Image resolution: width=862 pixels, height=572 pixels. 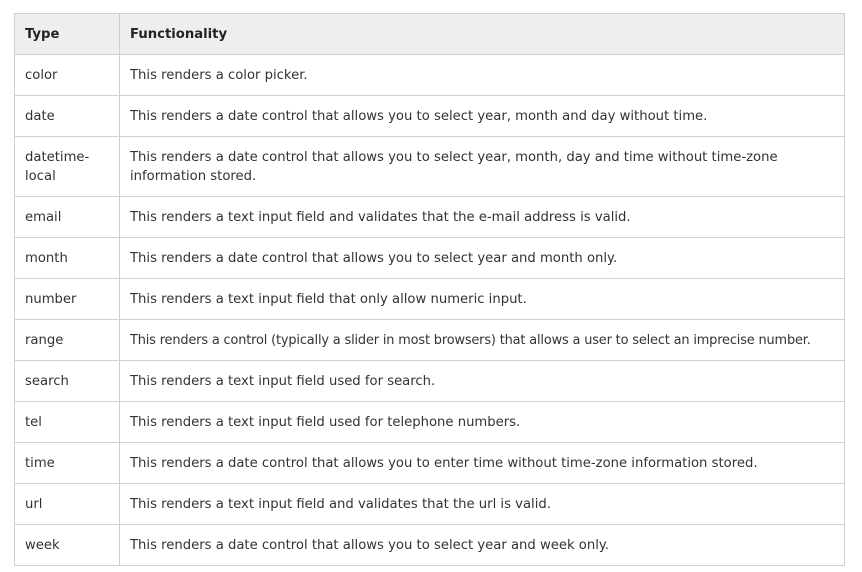 I want to click on type-cell: color, so click(x=67, y=75).